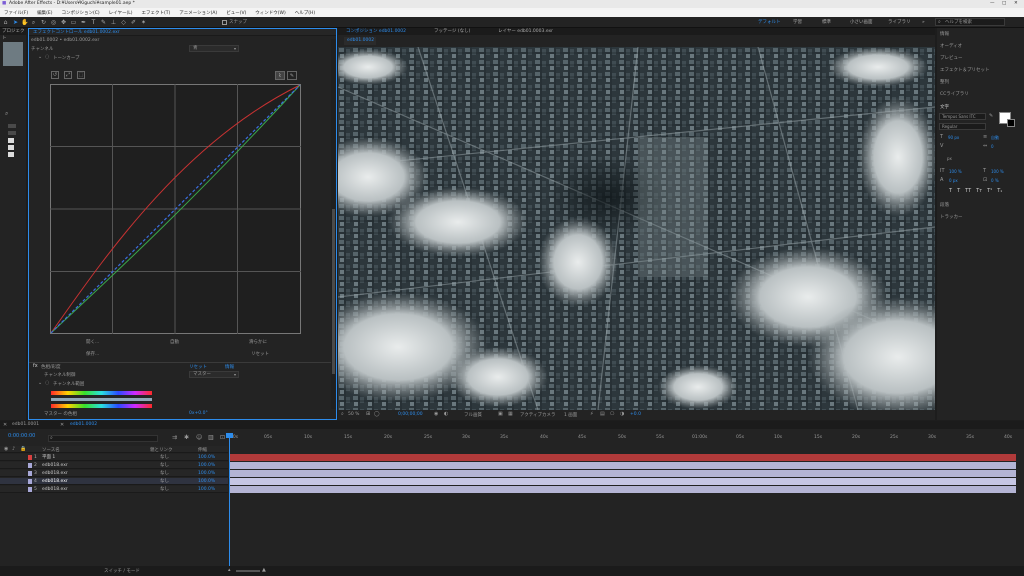 This screenshot has height=576, width=1024. I want to click on stretch-column: 伸縮, so click(202, 450).